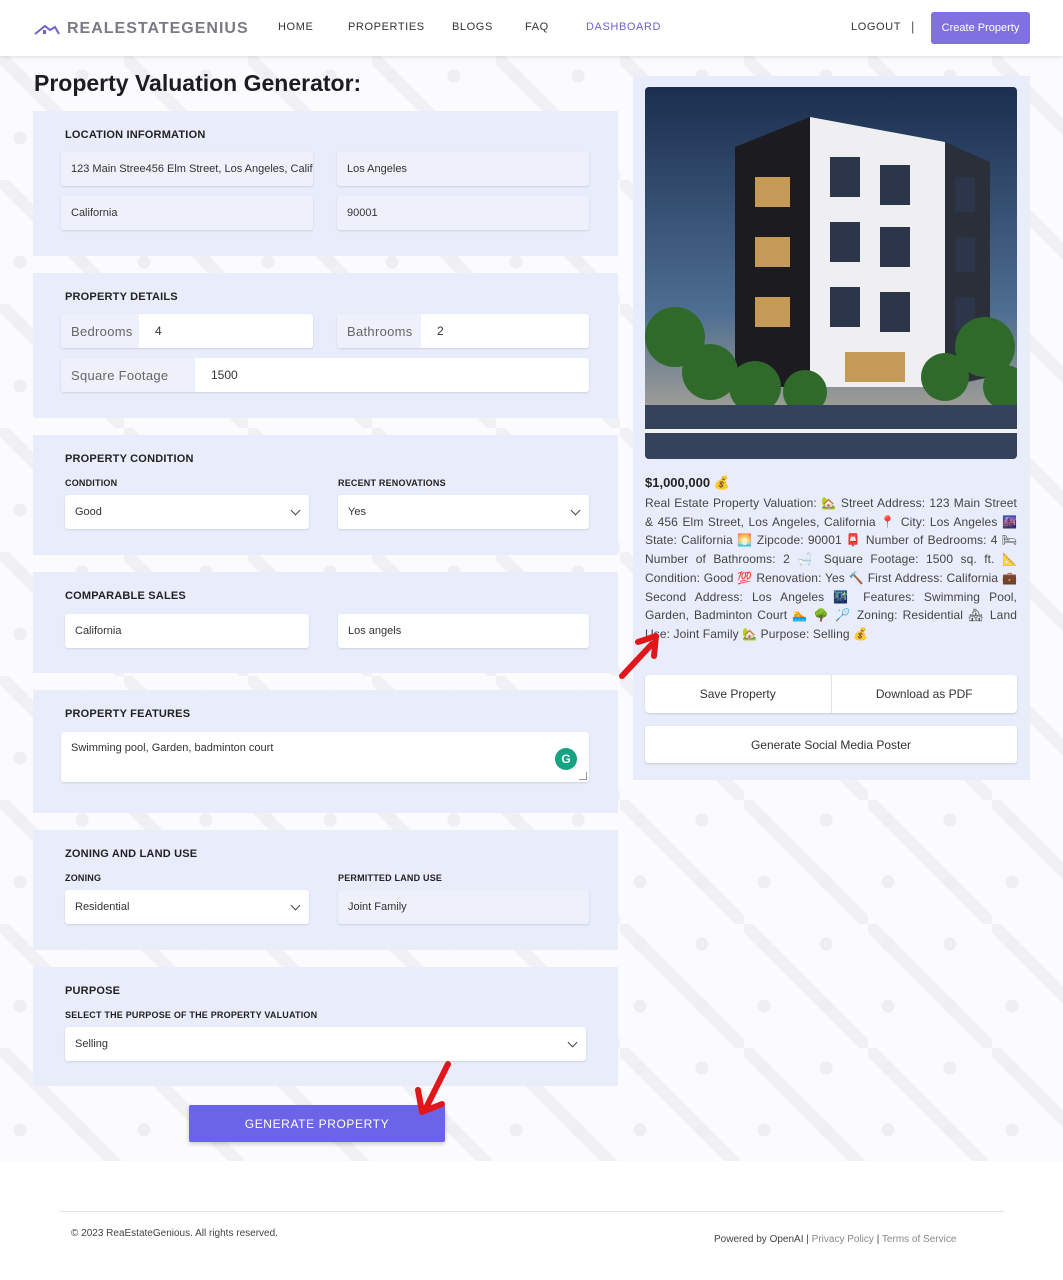  Describe the element at coordinates (198, 83) in the screenshot. I see `page-title: Property Valuation Generator:` at that location.